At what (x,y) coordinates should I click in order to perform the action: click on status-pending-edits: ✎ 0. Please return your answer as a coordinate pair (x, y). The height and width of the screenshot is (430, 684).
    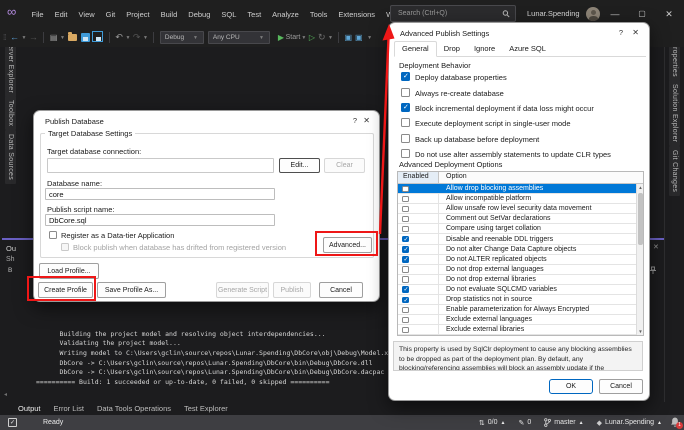
    Looking at the image, I should click on (524, 423).